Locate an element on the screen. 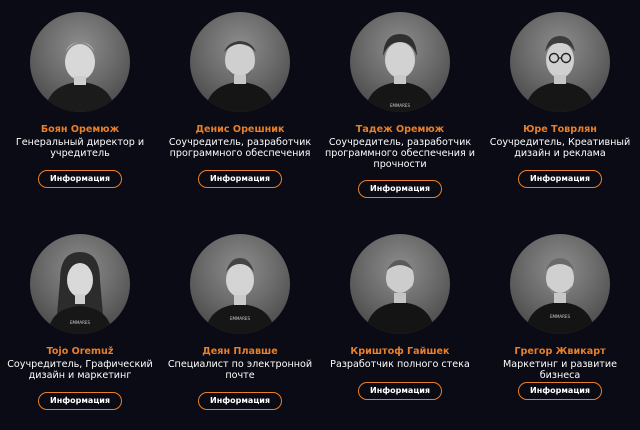 The width and height of the screenshot is (640, 430). member-name: Грегор Жвикарт is located at coordinates (560, 351).